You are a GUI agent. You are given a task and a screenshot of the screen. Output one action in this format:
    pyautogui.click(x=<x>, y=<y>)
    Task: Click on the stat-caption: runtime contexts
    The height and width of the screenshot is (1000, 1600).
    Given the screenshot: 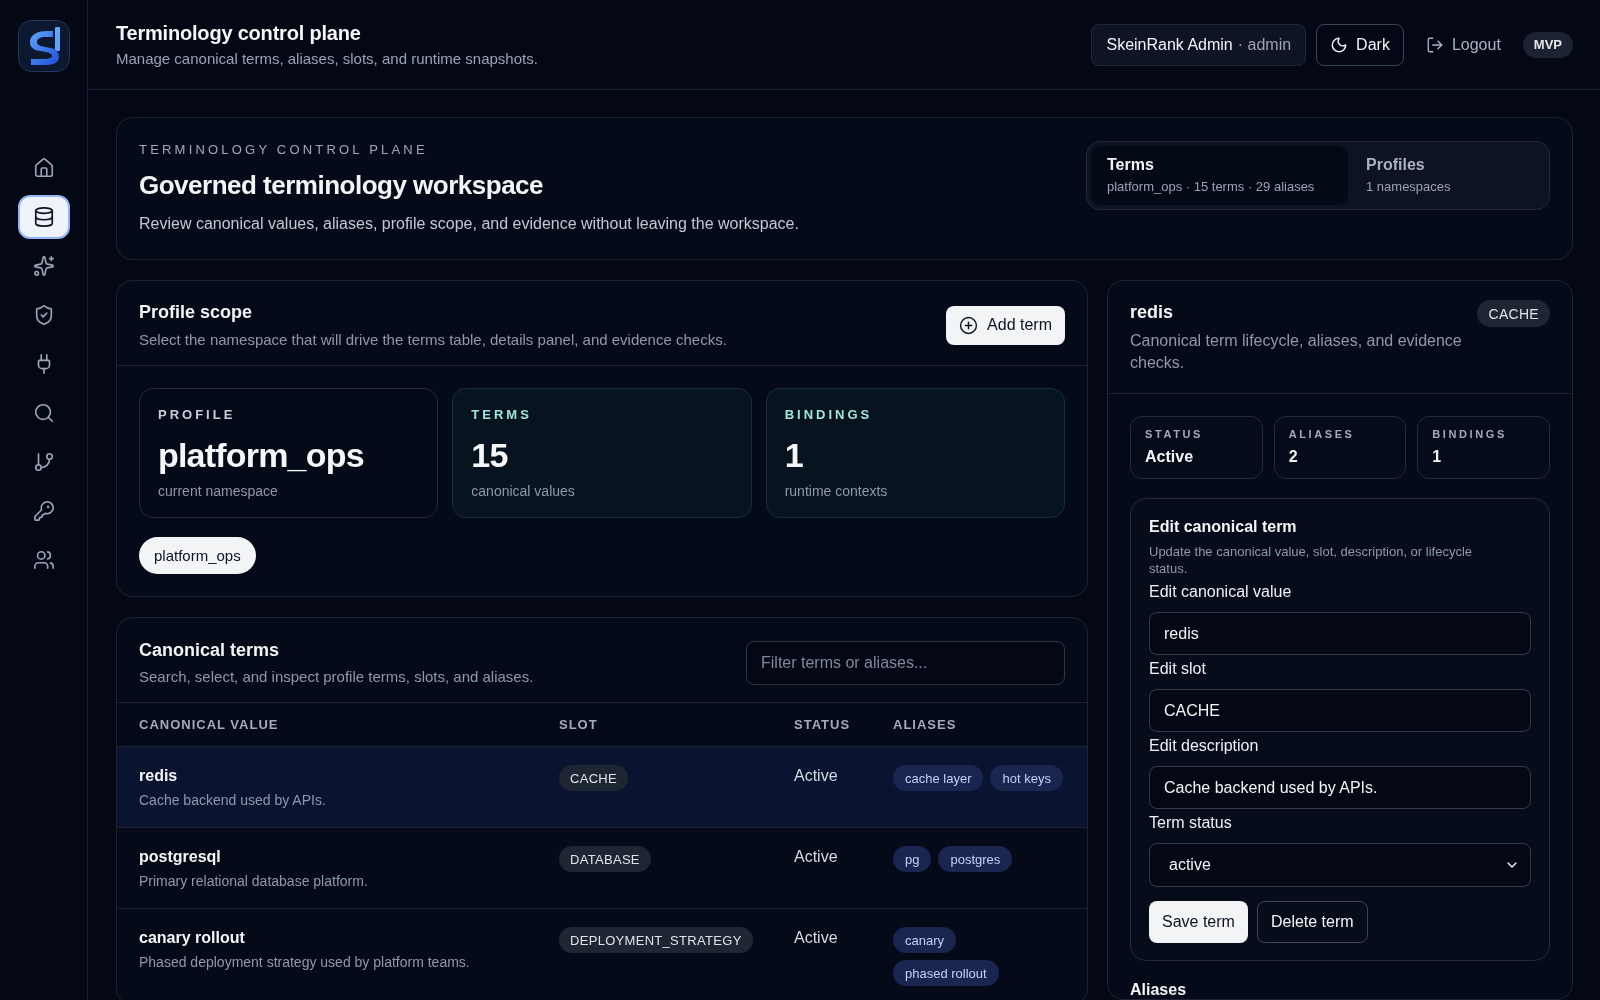 What is the action you would take?
    pyautogui.click(x=836, y=491)
    